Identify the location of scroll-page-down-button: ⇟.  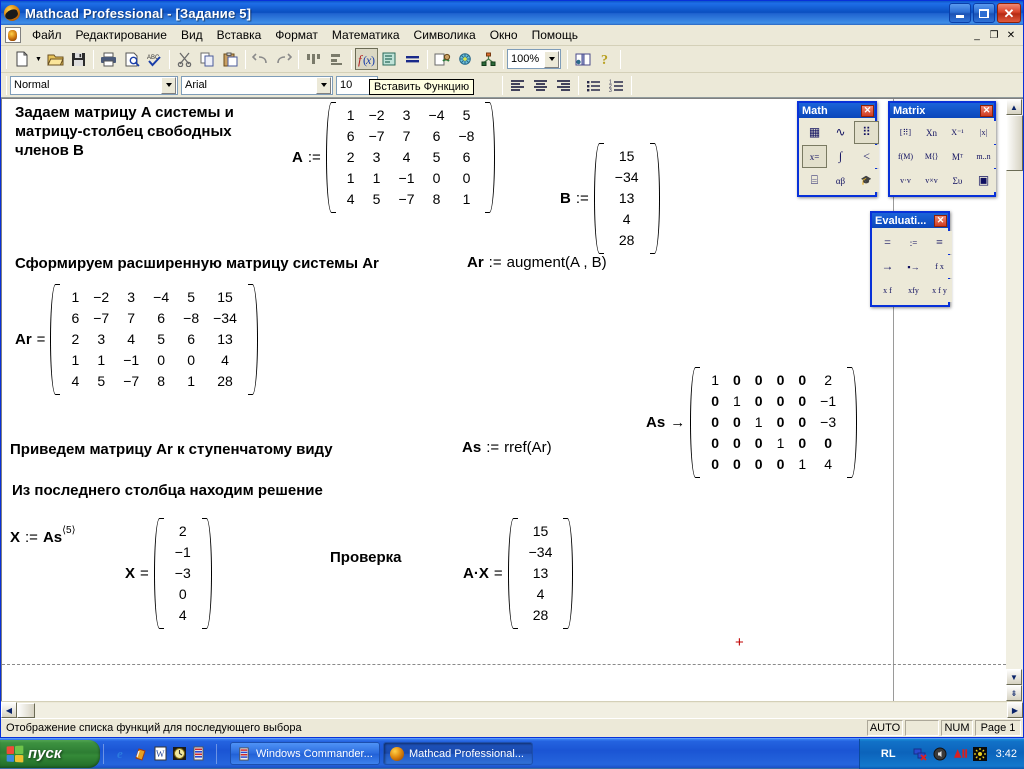
(1014, 693).